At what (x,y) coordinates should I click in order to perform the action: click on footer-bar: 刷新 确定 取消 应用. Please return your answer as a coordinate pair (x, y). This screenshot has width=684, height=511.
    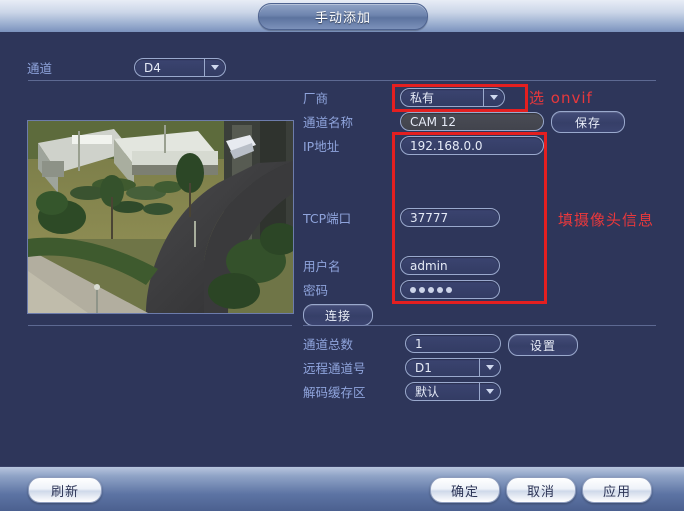
    Looking at the image, I should click on (342, 488).